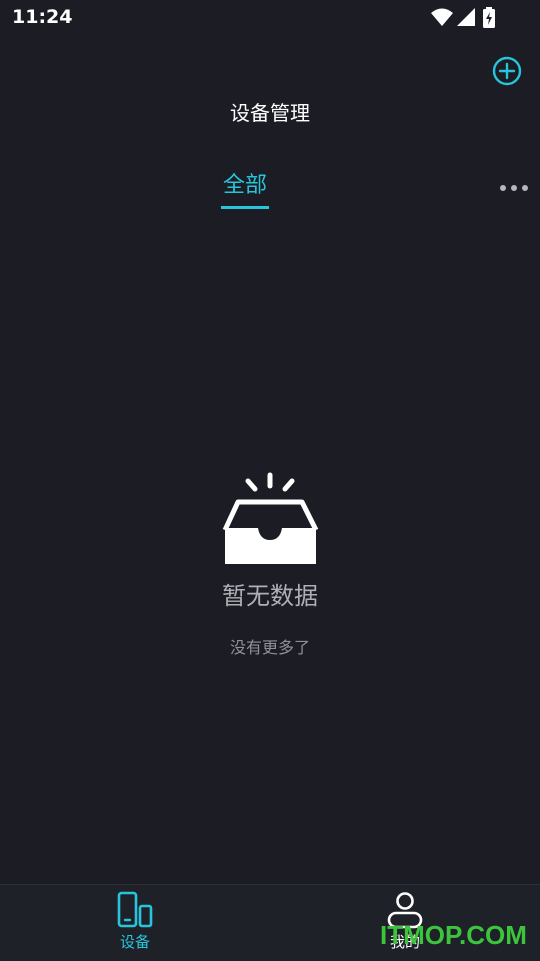 The width and height of the screenshot is (540, 961). I want to click on tab-all: 全部, so click(245, 189).